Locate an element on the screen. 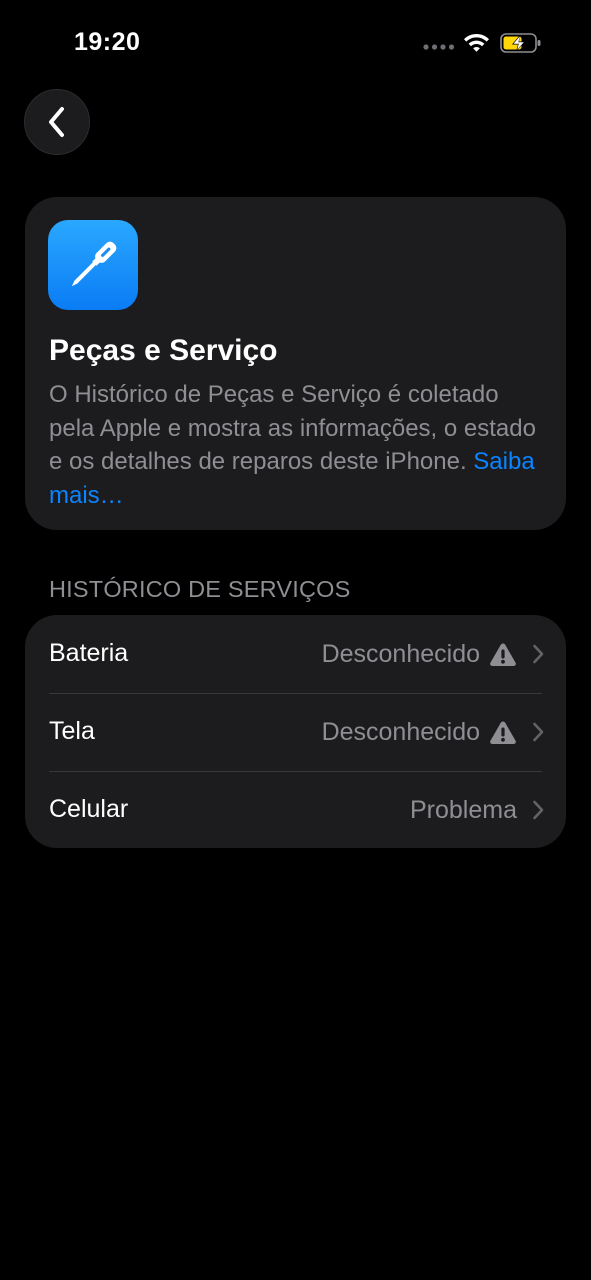 The image size is (591, 1280). screwdriver-icon is located at coordinates (94, 264).